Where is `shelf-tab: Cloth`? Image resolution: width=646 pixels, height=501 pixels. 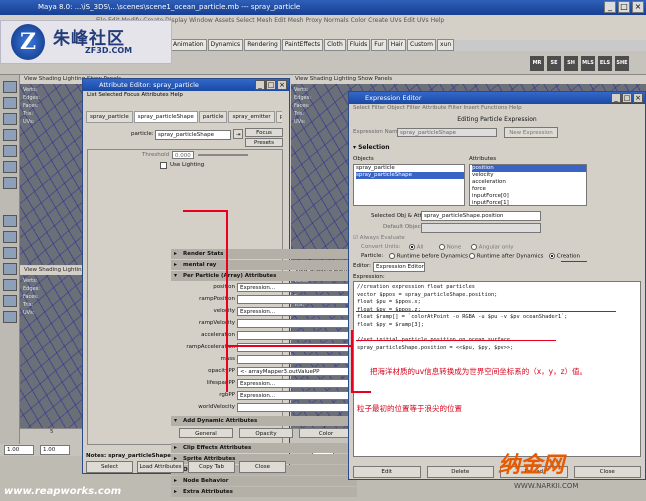 shelf-tab: Cloth is located at coordinates (335, 45).